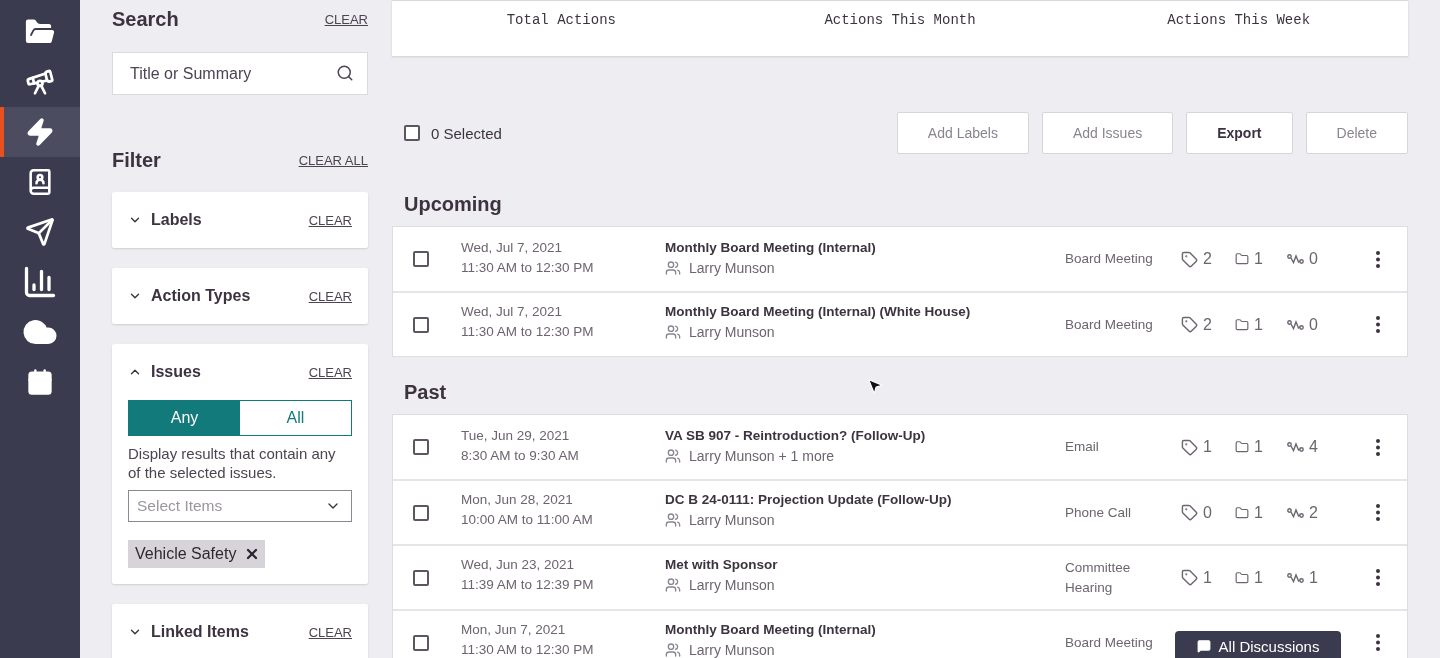 Image resolution: width=1440 pixels, height=658 pixels. What do you see at coordinates (900, 21) in the screenshot?
I see `stat-label: Actions This Month` at bounding box center [900, 21].